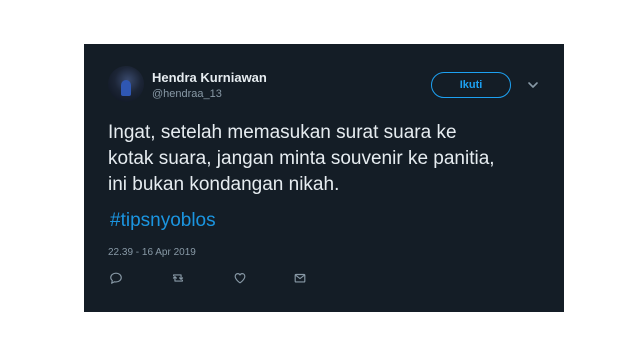 Image resolution: width=640 pixels, height=360 pixels. What do you see at coordinates (300, 278) in the screenshot?
I see `message-icon` at bounding box center [300, 278].